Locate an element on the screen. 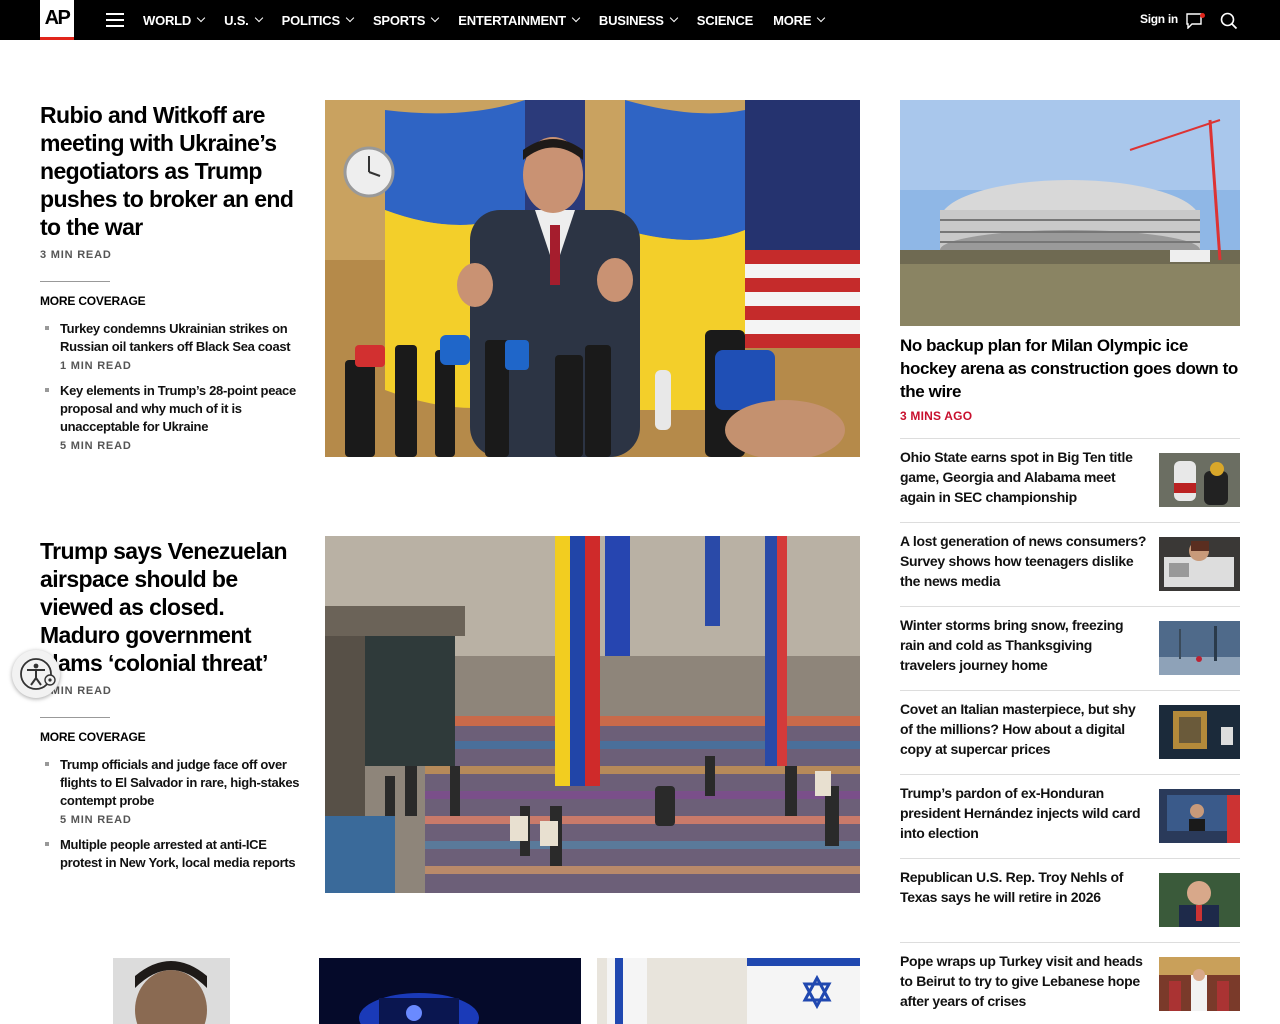 This screenshot has height=1024, width=1280. nav-us: U.S. is located at coordinates (243, 20).